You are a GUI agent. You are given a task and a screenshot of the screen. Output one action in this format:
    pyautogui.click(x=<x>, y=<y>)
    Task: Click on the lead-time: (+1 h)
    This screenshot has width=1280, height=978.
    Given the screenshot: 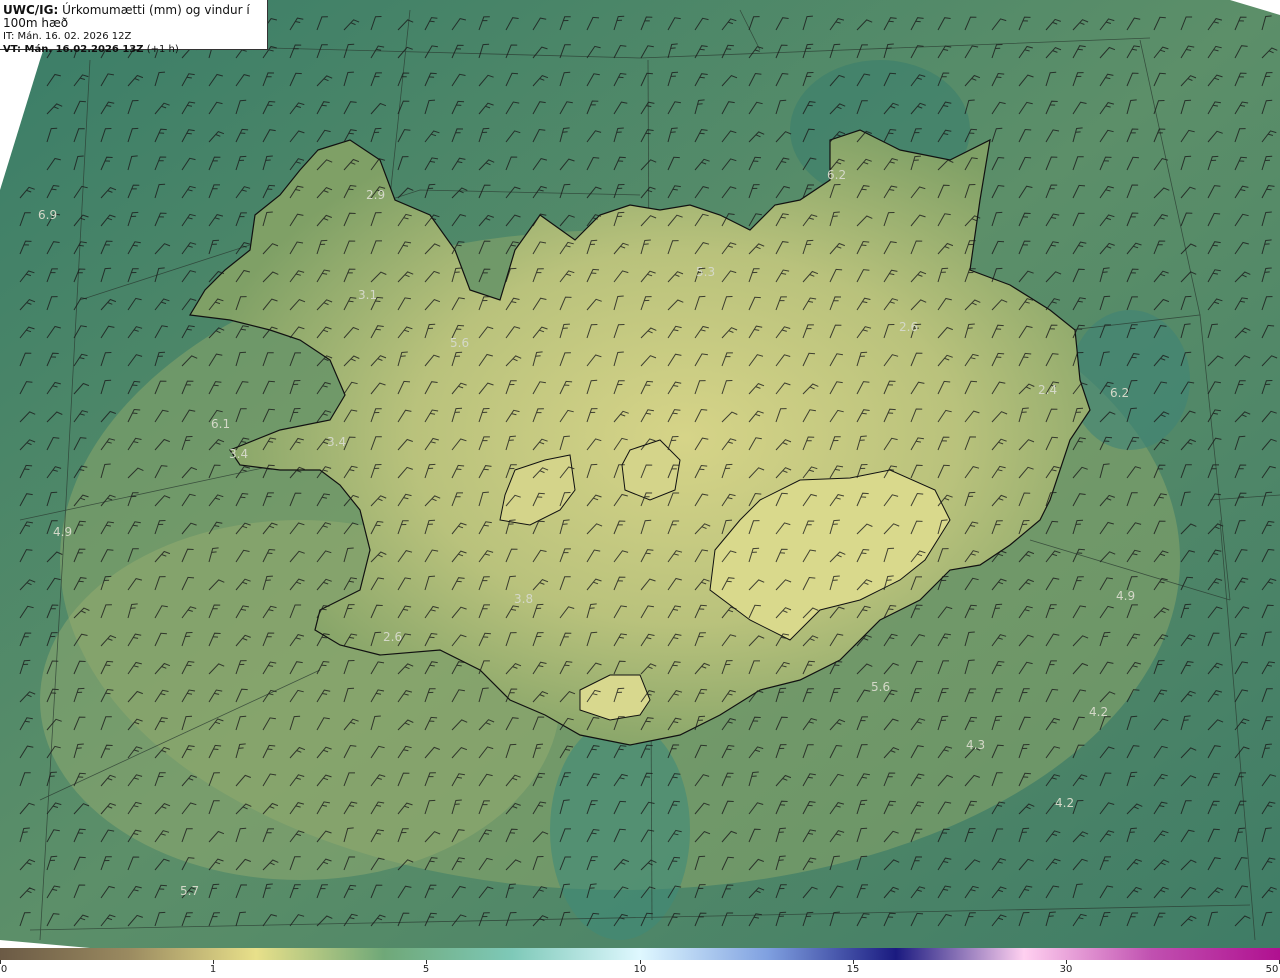 What is the action you would take?
    pyautogui.click(x=162, y=49)
    